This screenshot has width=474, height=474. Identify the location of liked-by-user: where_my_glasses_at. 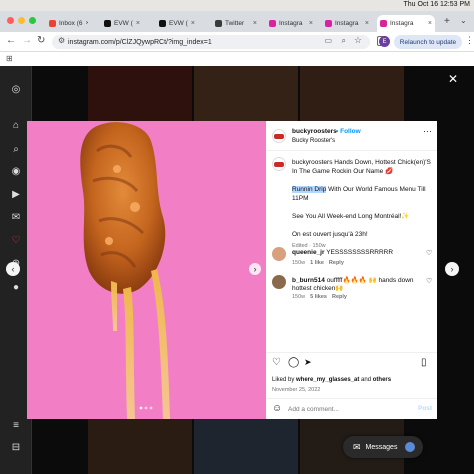
(327, 380).